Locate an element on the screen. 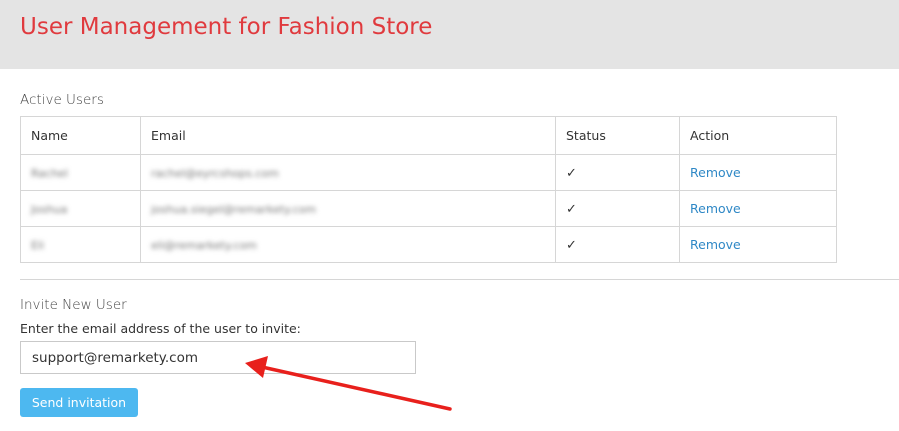  user-name: Rachel is located at coordinates (49, 173).